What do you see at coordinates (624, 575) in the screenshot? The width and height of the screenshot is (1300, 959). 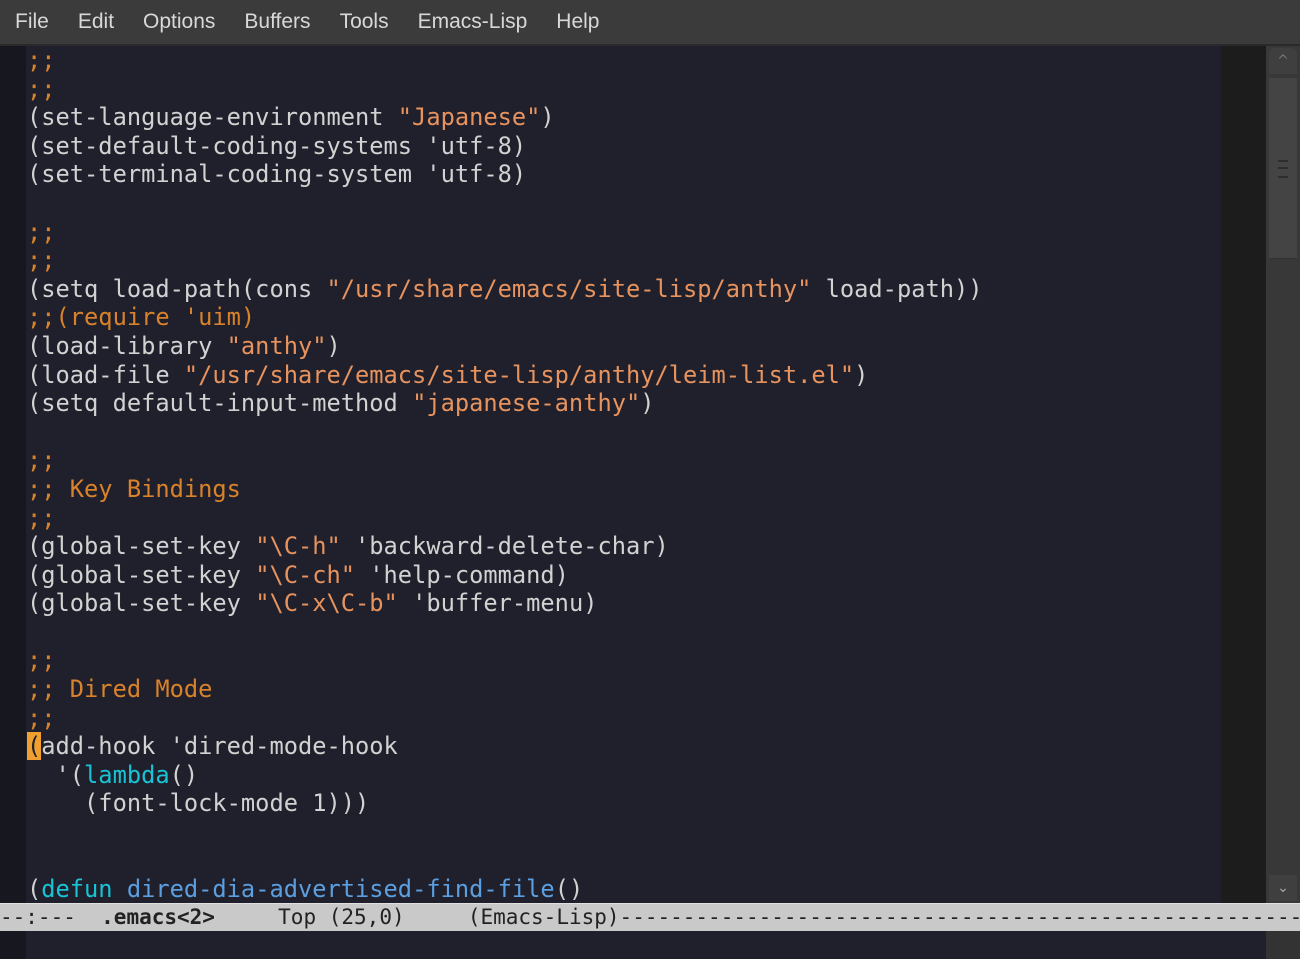 I see `code-line: (global-set-key "\C-ch" 'help-command)` at bounding box center [624, 575].